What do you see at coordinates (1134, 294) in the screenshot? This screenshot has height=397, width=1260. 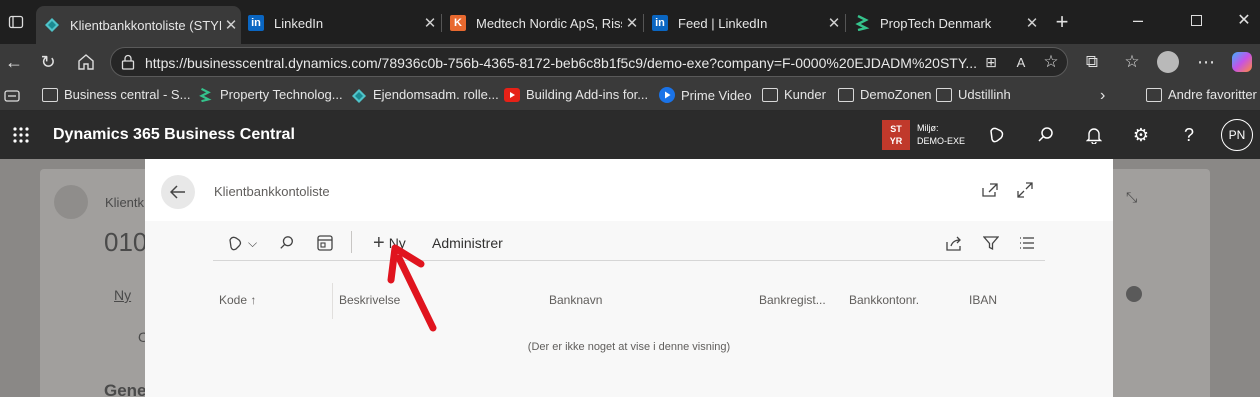 I see `info-icon` at bounding box center [1134, 294].